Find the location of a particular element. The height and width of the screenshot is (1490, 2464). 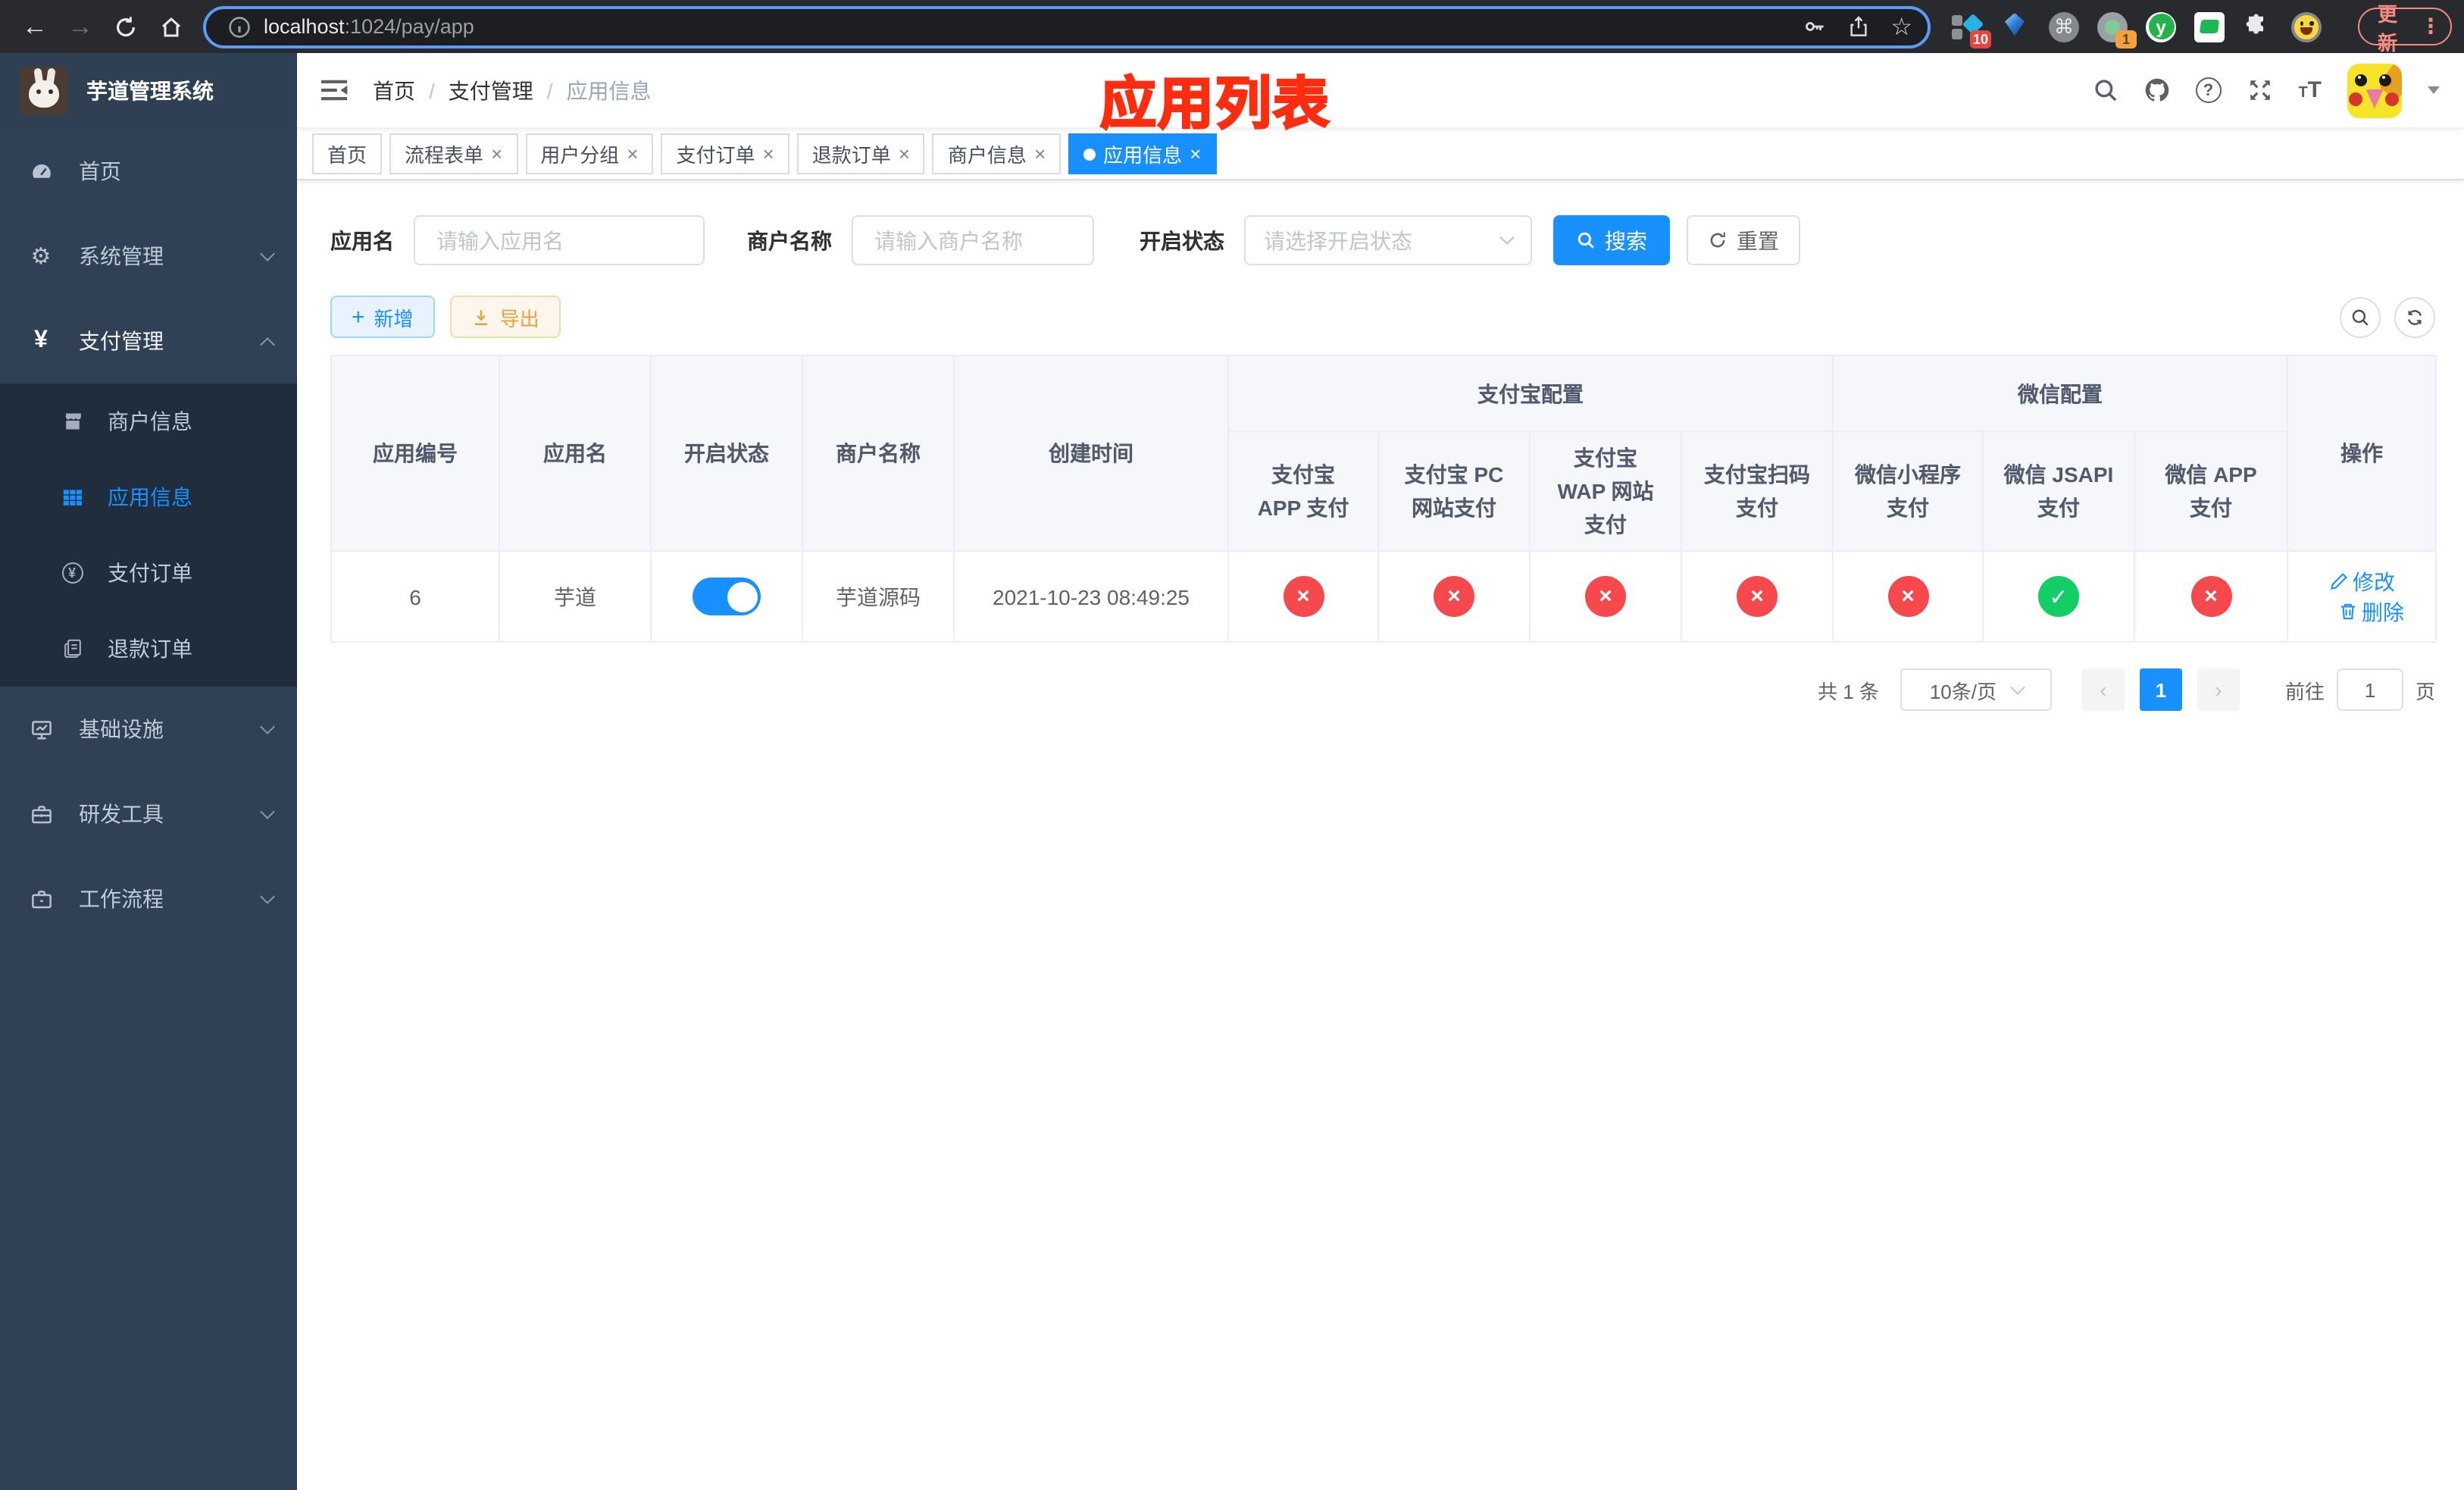

tab-user-group: 用户分组 × is located at coordinates (589, 153).